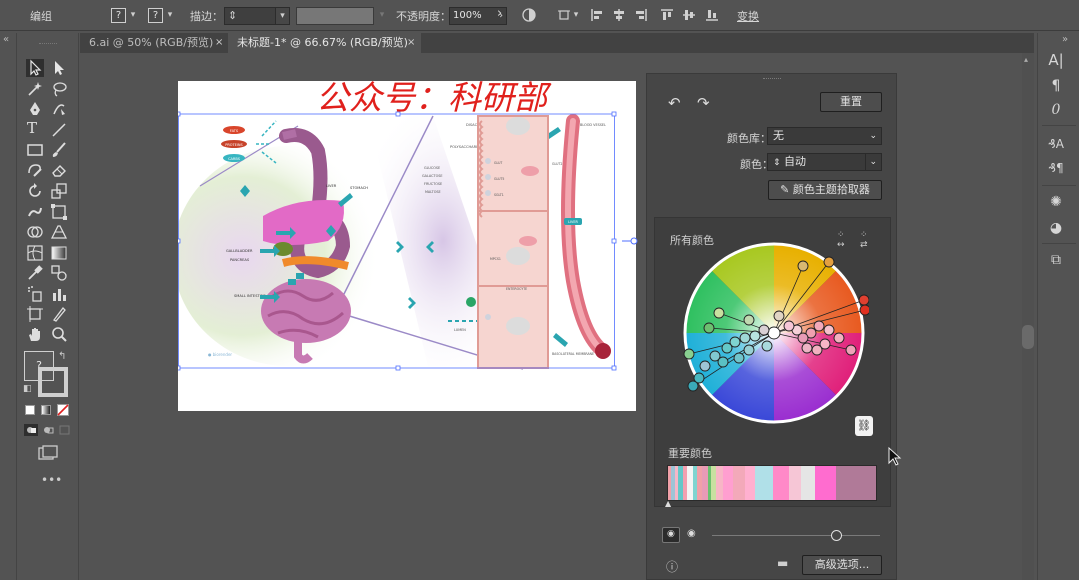  I want to click on tab-6ai: 6.ai @ 50% (RGB/预览) ×, so click(154, 43).